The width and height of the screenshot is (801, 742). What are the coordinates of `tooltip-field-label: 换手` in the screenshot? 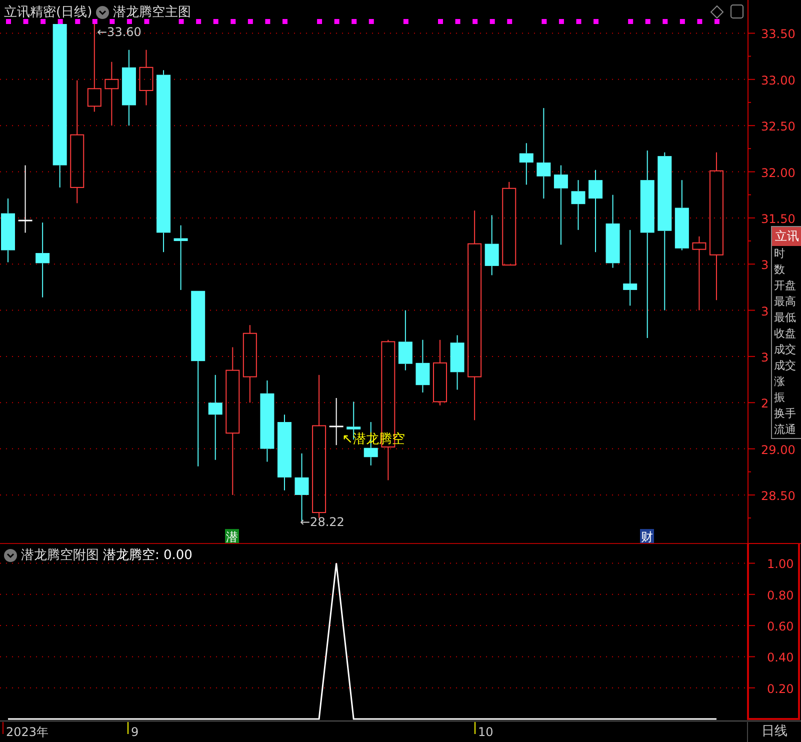 It's located at (785, 414).